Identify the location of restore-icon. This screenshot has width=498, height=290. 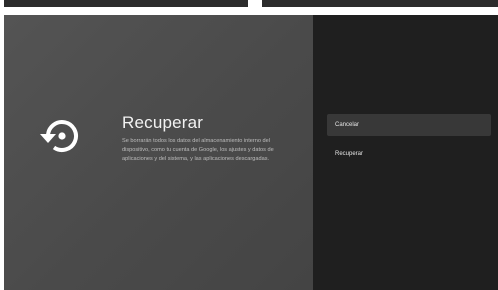
(59, 136).